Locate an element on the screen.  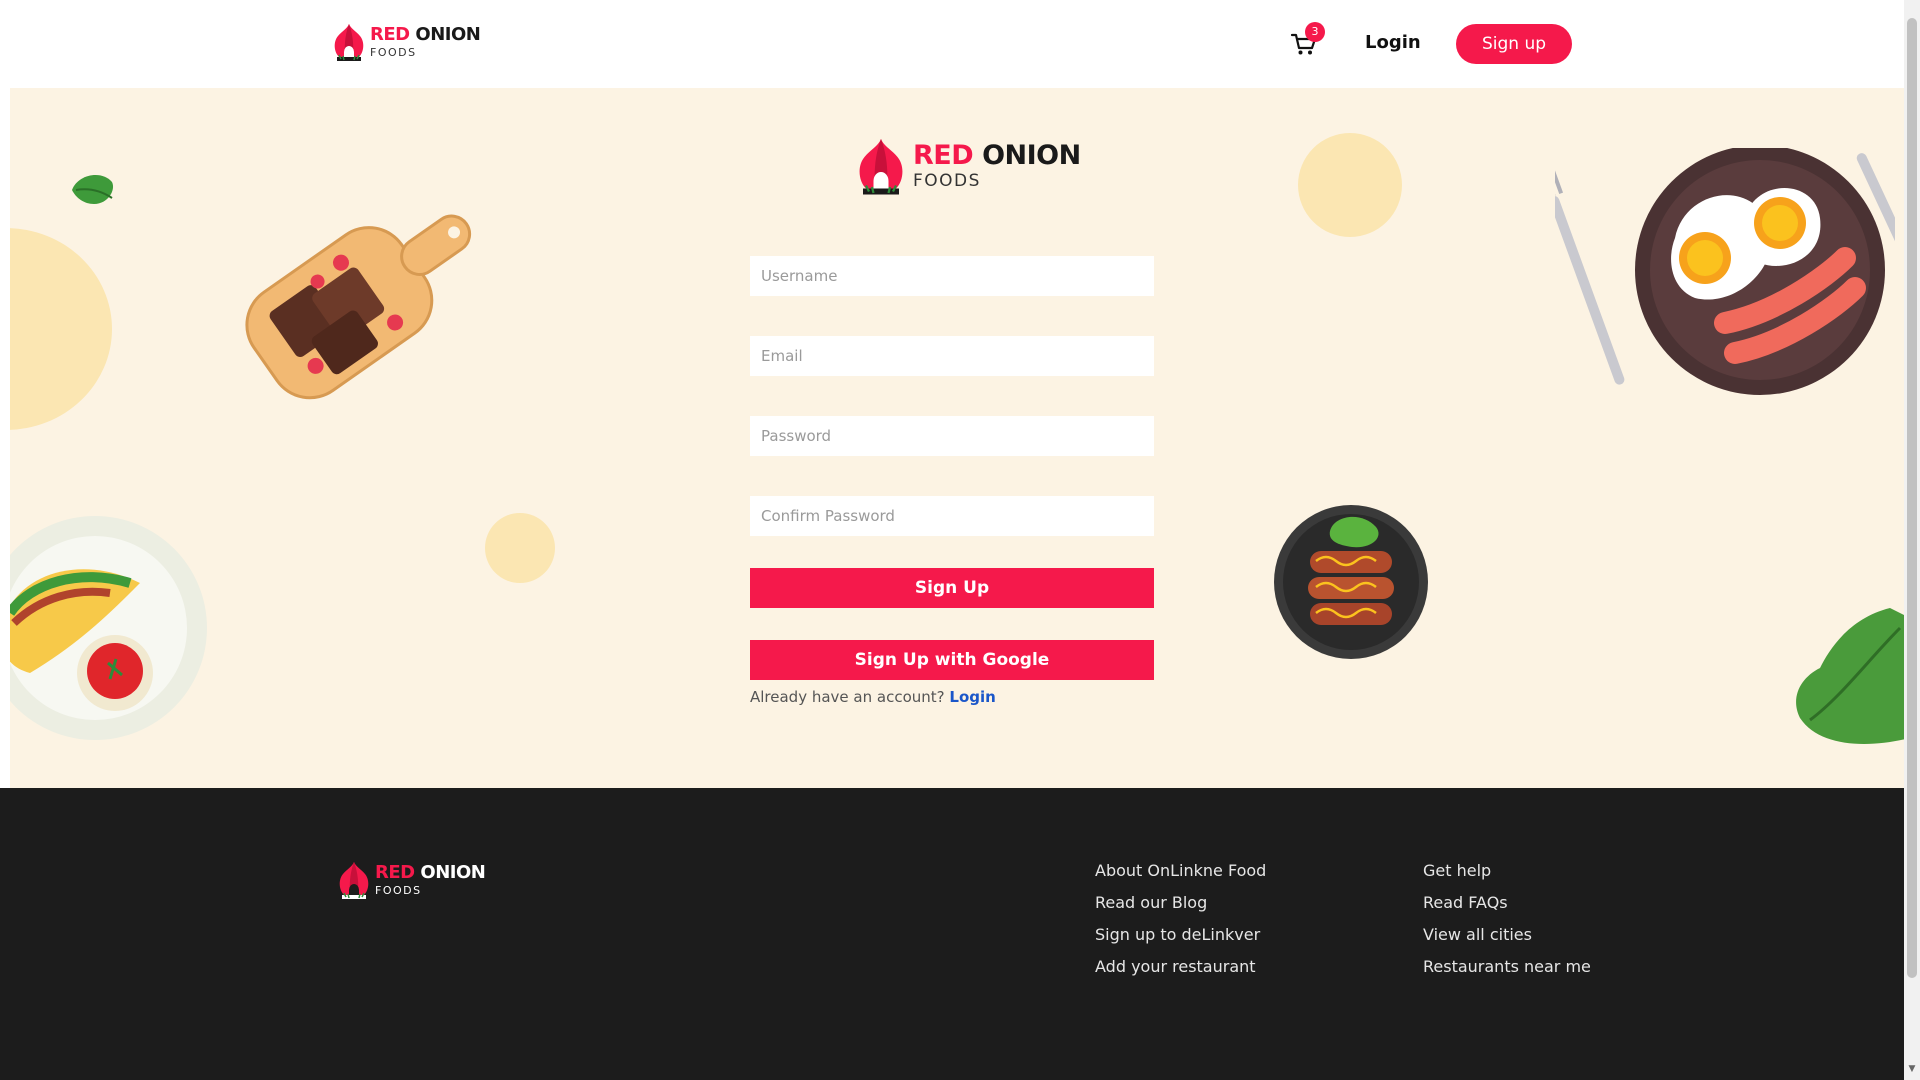
email-input is located at coordinates (952, 356).